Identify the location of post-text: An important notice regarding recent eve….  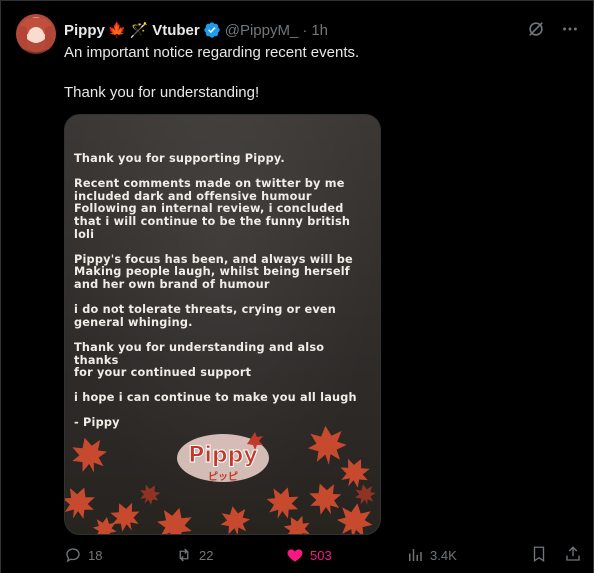
(211, 73).